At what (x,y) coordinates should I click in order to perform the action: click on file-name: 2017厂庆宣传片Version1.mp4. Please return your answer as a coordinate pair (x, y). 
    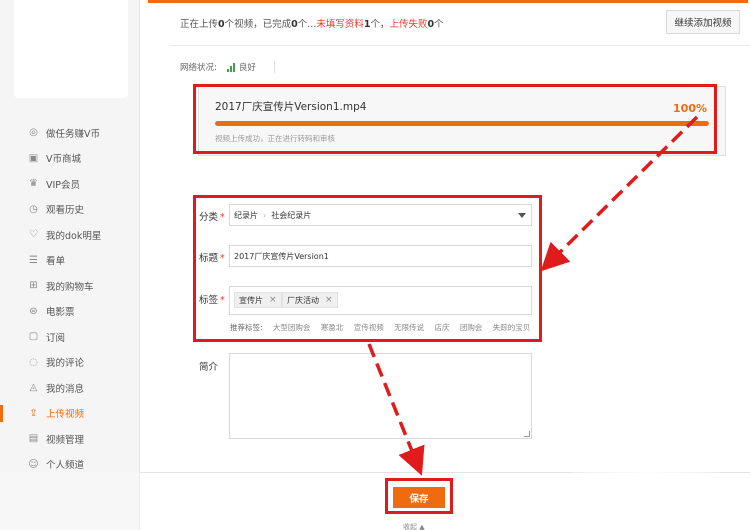
    Looking at the image, I should click on (291, 107).